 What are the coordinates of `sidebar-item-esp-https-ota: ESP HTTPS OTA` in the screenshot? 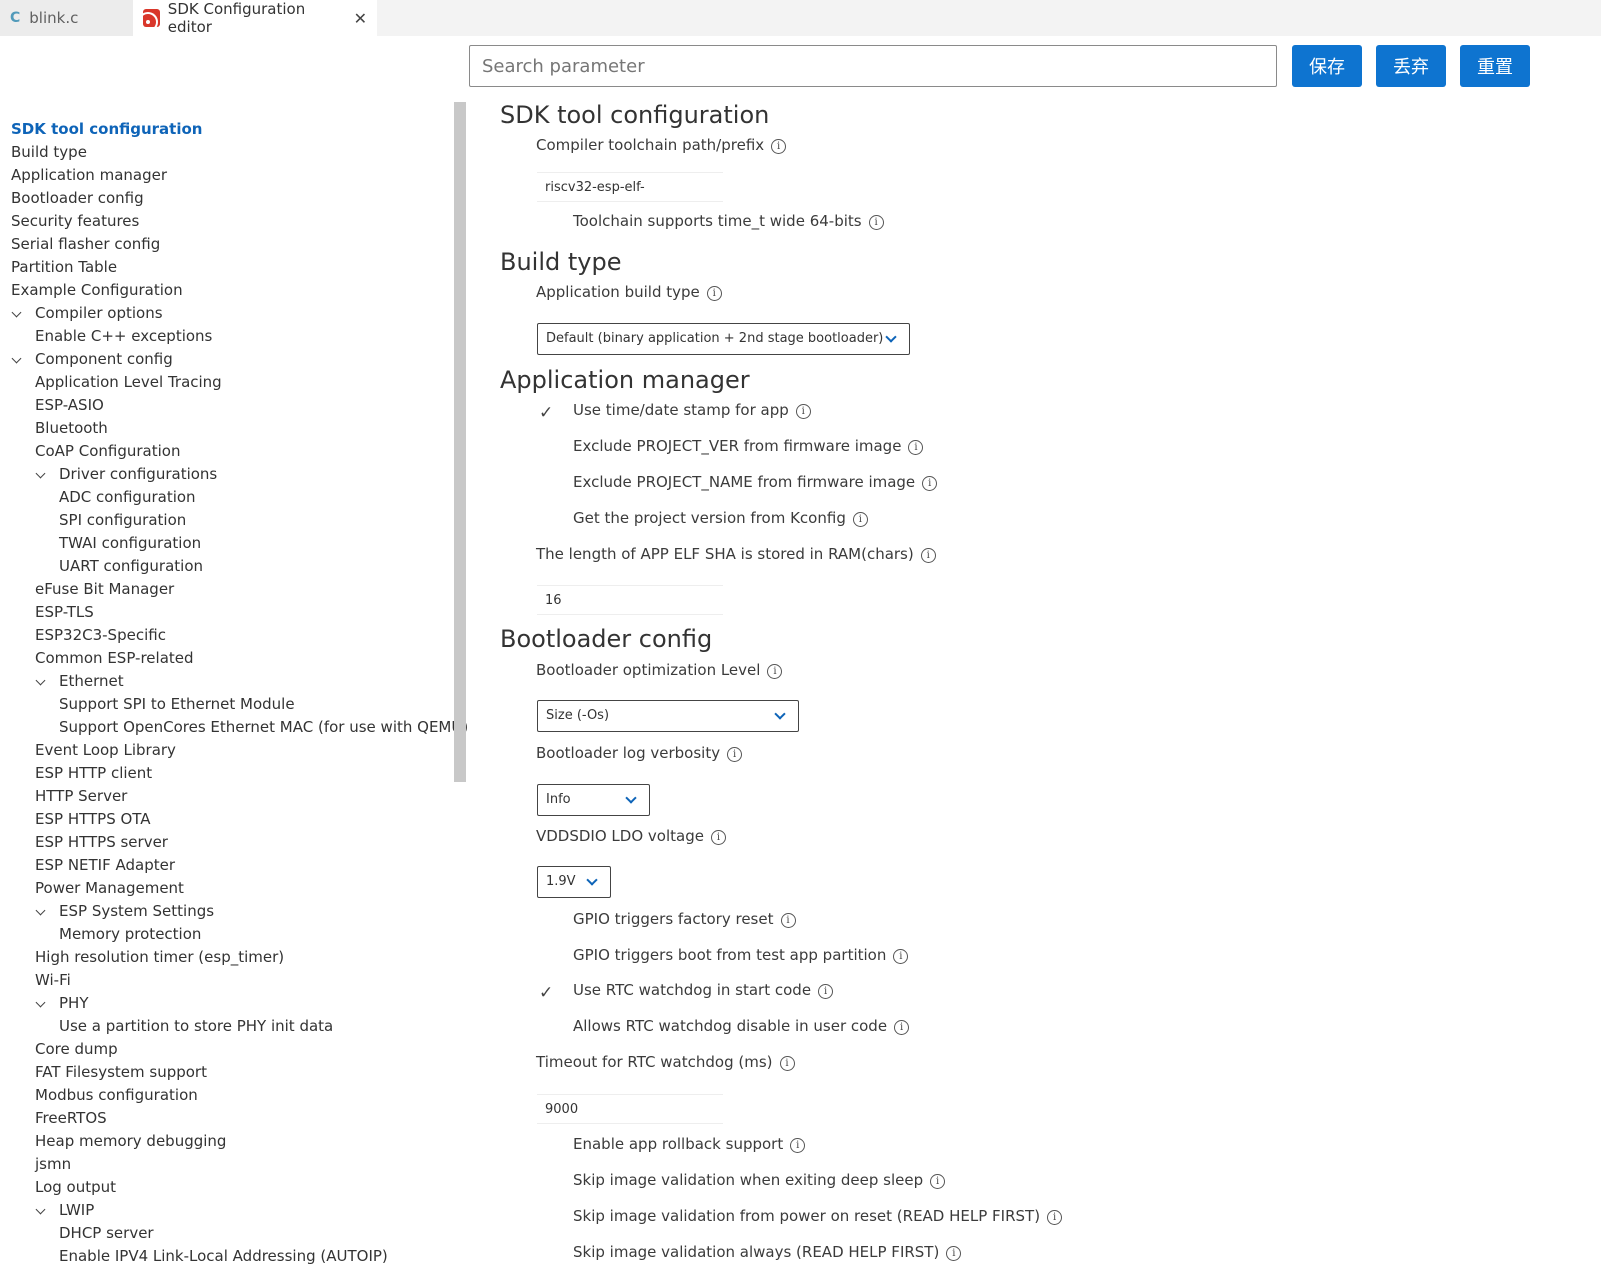 It's located at (231, 819).